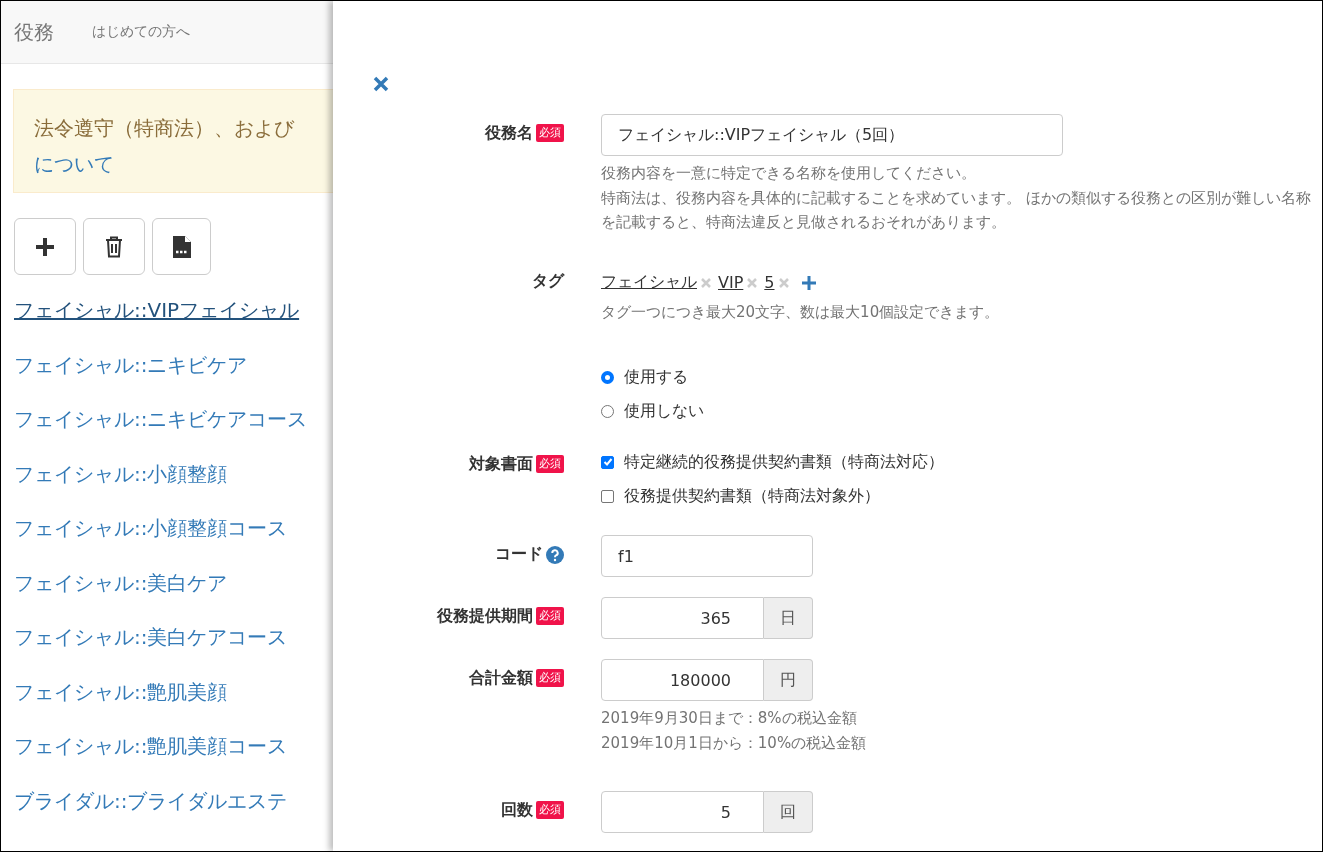  Describe the element at coordinates (501, 678) in the screenshot. I see `field-label: 合計金額` at that location.